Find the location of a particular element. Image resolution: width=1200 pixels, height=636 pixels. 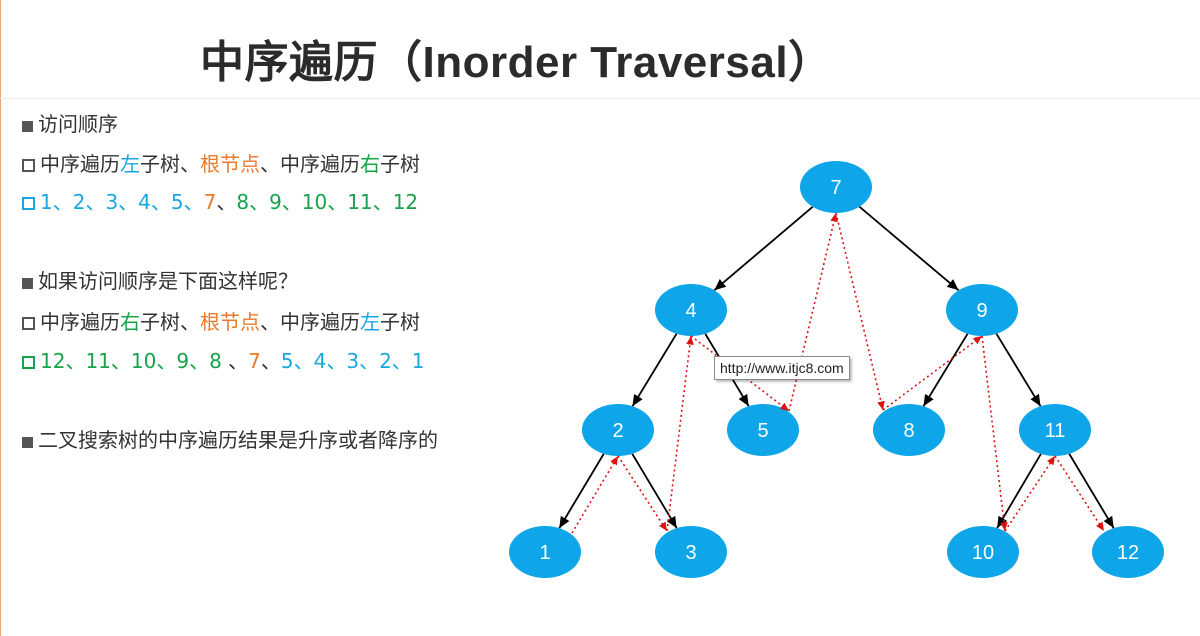

tree-node-label: 12 is located at coordinates (1128, 553).